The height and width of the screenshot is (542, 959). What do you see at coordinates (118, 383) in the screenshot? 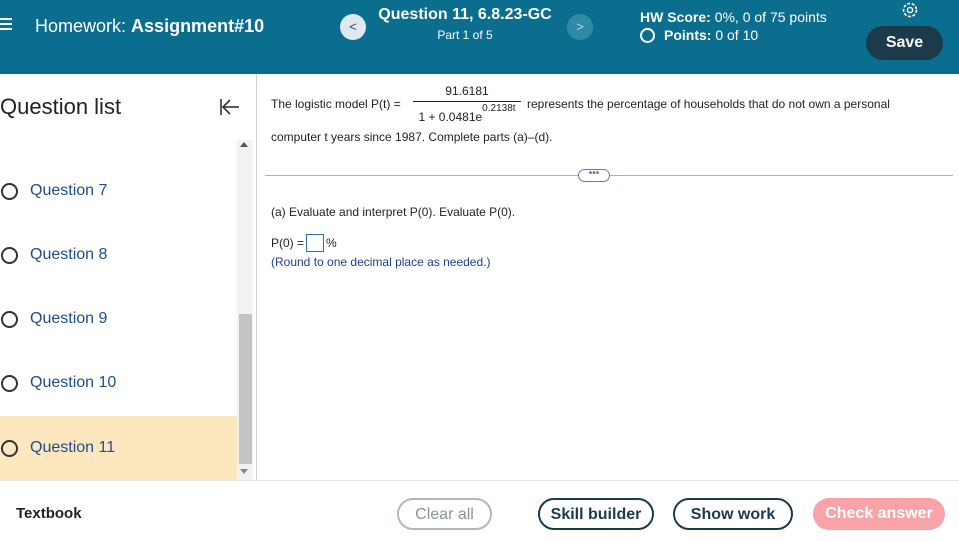
I see `question-list-item: Question 10` at bounding box center [118, 383].